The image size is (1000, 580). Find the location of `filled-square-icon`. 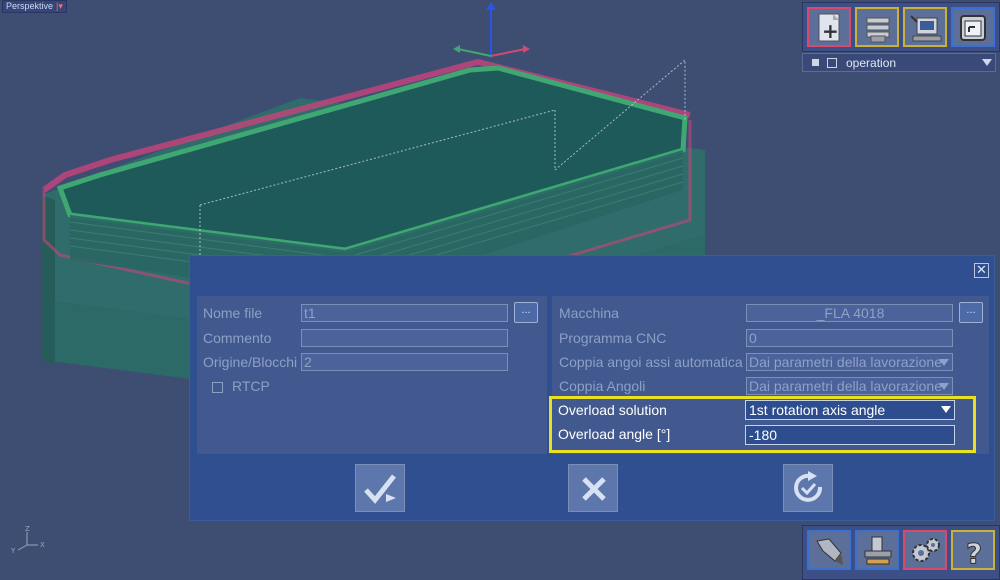

filled-square-icon is located at coordinates (815, 62).